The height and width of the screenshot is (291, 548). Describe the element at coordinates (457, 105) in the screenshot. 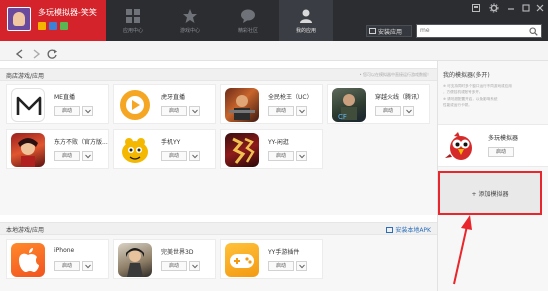

I see `panel-note: 性能或运行卡顿。` at that location.